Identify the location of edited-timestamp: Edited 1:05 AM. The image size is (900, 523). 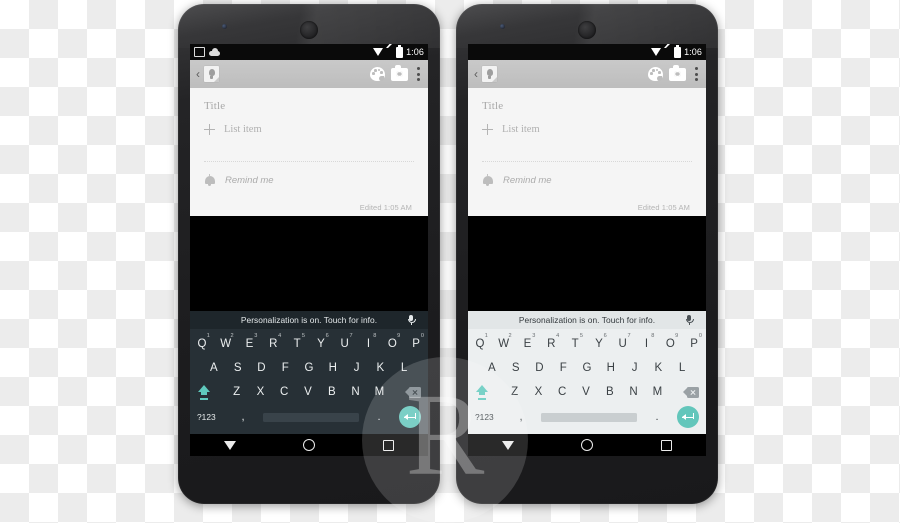
(663, 207).